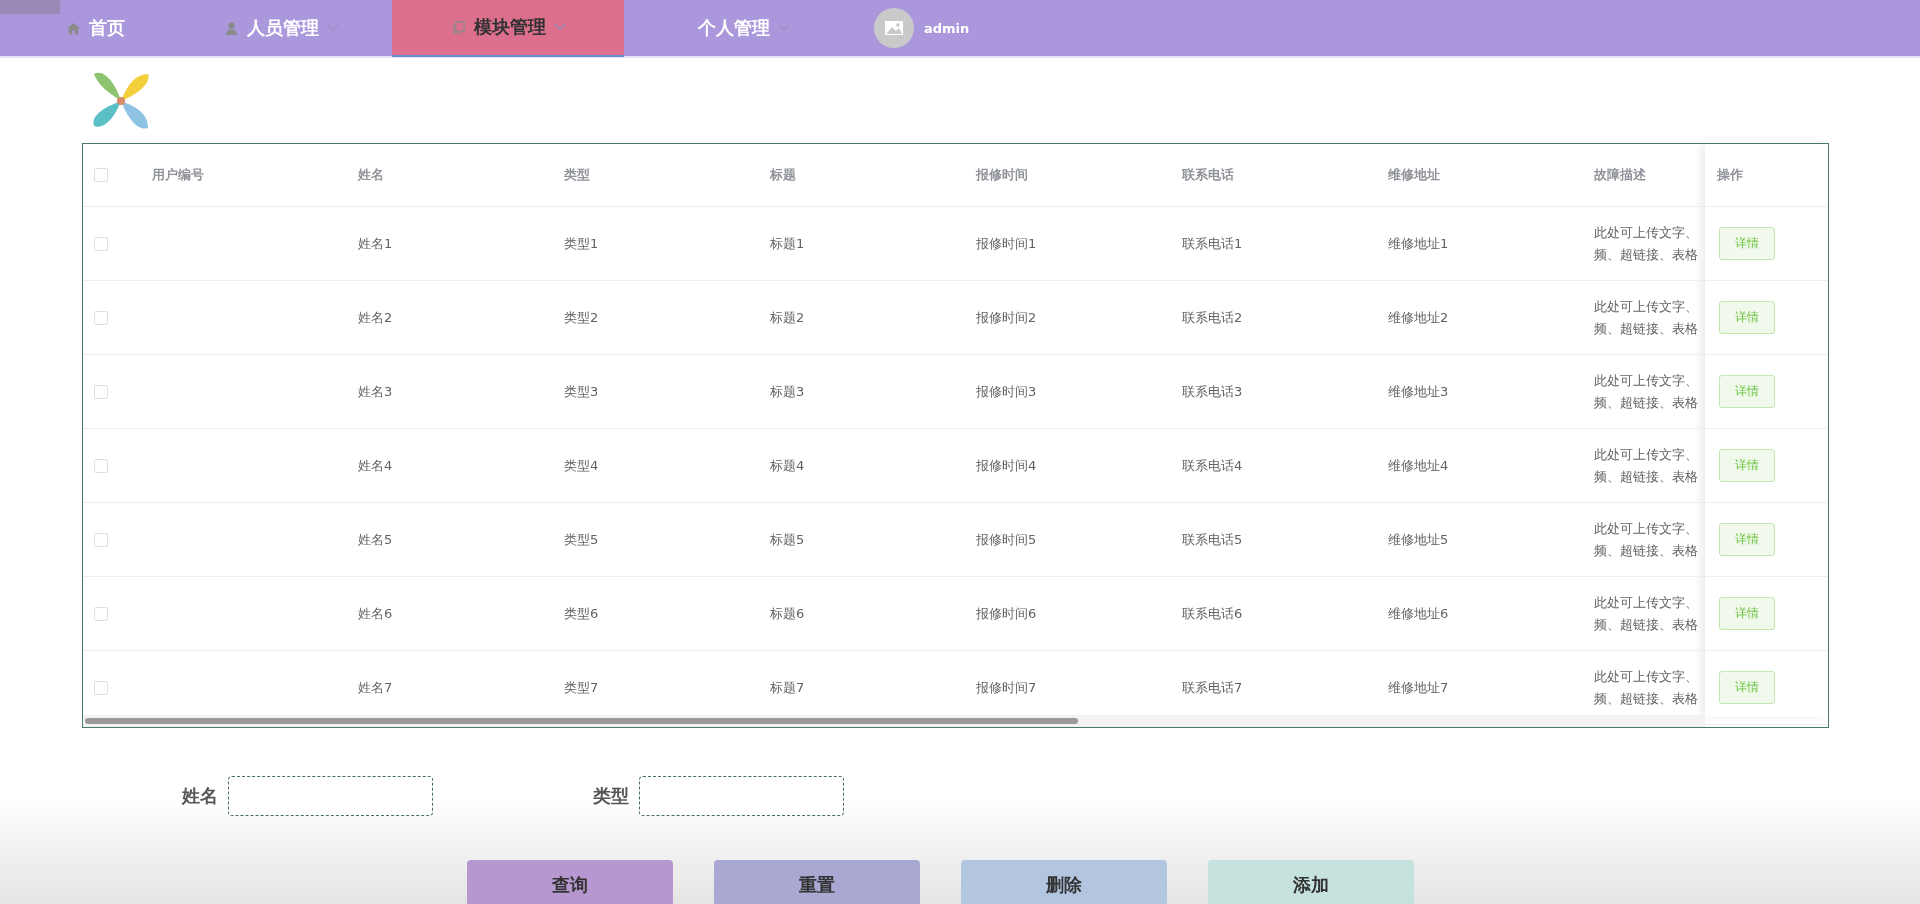 Image resolution: width=1920 pixels, height=904 pixels. I want to click on table-cell-text: 类型1, so click(582, 243).